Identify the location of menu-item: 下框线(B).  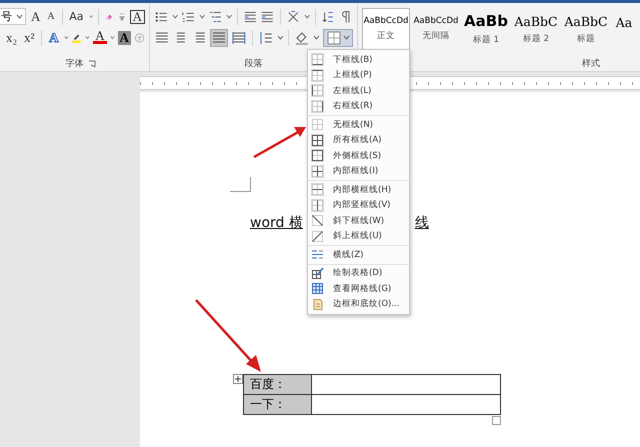
(358, 60).